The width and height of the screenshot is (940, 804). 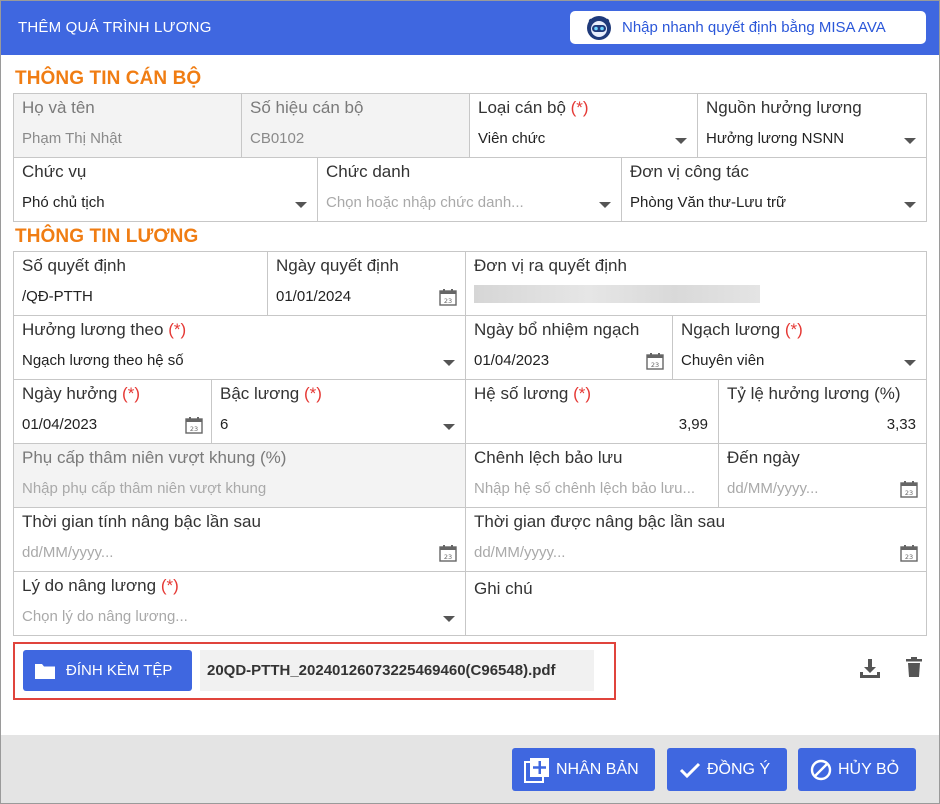 What do you see at coordinates (337, 265) in the screenshot?
I see `decision-date-label: Ngày quyết định` at bounding box center [337, 265].